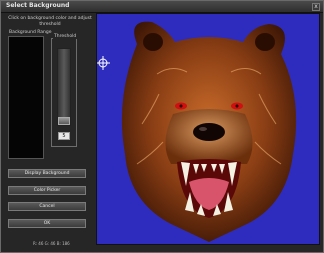 This screenshot has height=253, width=324. I want to click on pixel-color-readout: R: 46 G: 46 B: 186, so click(51, 243).